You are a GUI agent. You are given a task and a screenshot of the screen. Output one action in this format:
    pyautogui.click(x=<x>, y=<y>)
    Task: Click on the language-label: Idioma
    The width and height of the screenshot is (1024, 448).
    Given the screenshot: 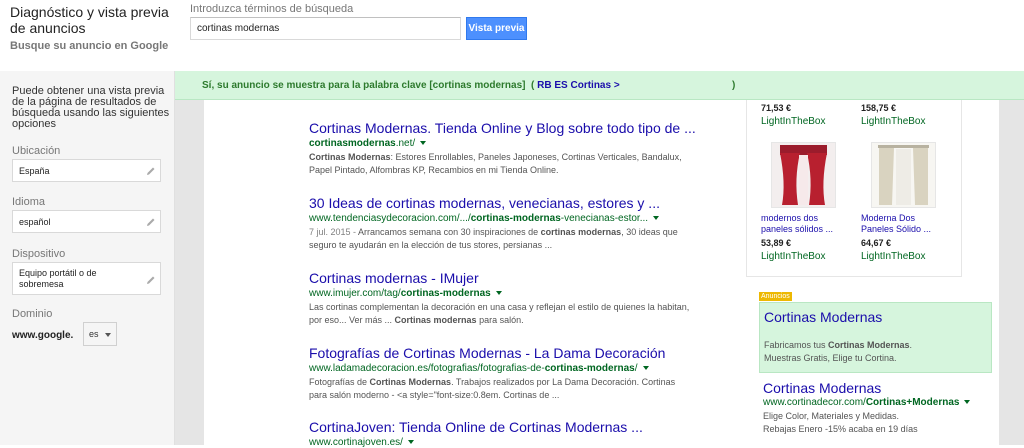 What is the action you would take?
    pyautogui.click(x=29, y=202)
    